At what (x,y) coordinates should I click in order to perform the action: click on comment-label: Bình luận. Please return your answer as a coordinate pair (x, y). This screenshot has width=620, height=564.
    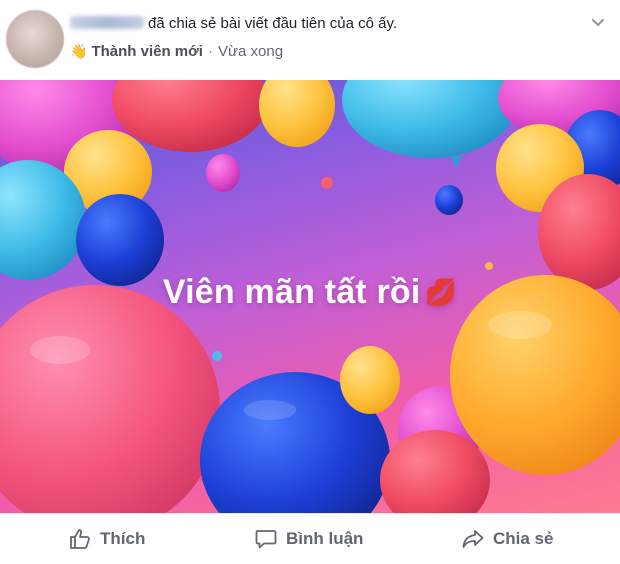
    Looking at the image, I should click on (325, 538).